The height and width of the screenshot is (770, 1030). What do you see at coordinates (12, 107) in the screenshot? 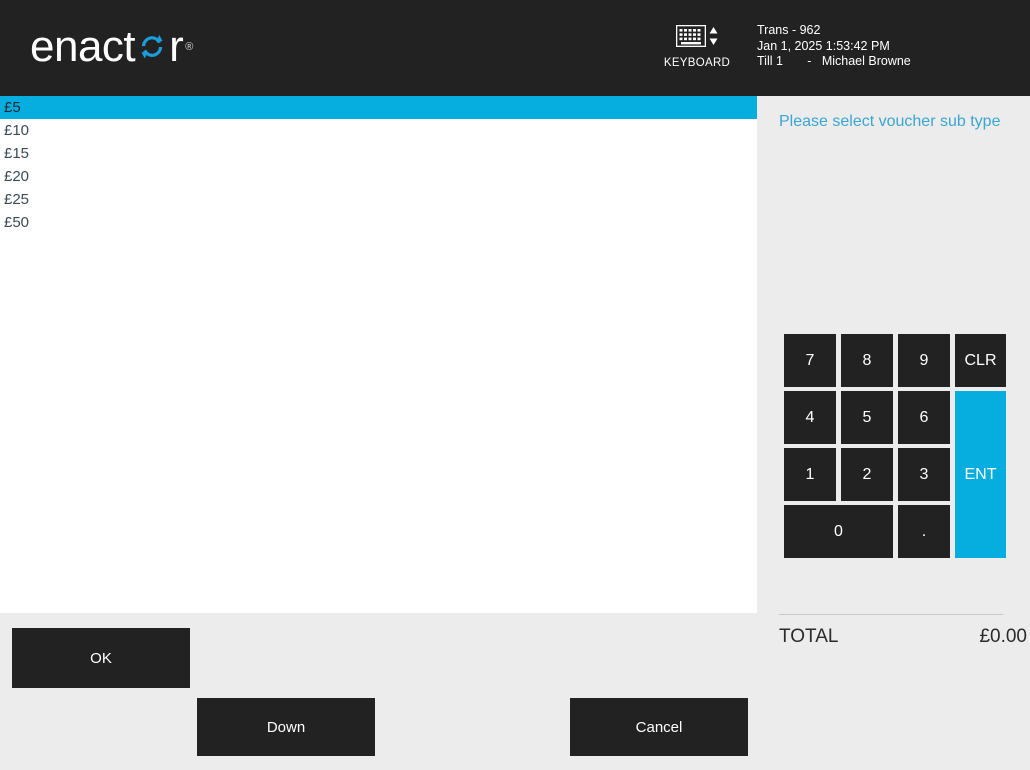
I see `list-item-label: £5` at bounding box center [12, 107].